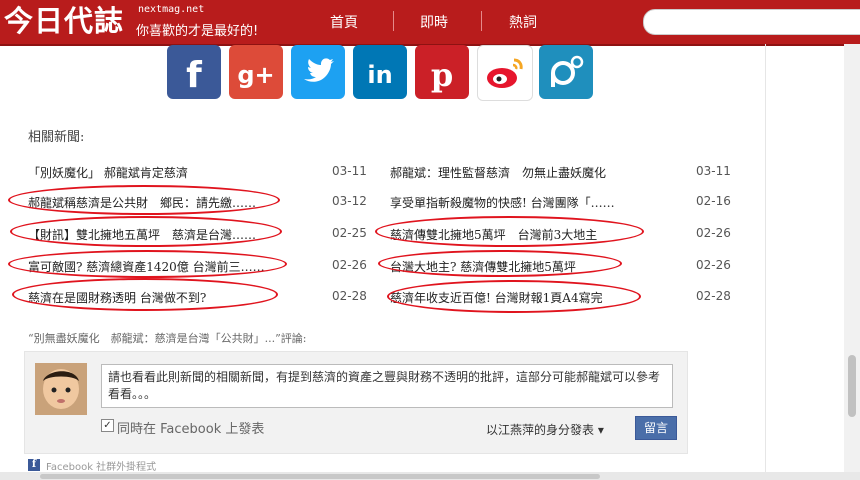 This screenshot has width=860, height=480. I want to click on horizontal-scrollbar-thumb, so click(320, 476).